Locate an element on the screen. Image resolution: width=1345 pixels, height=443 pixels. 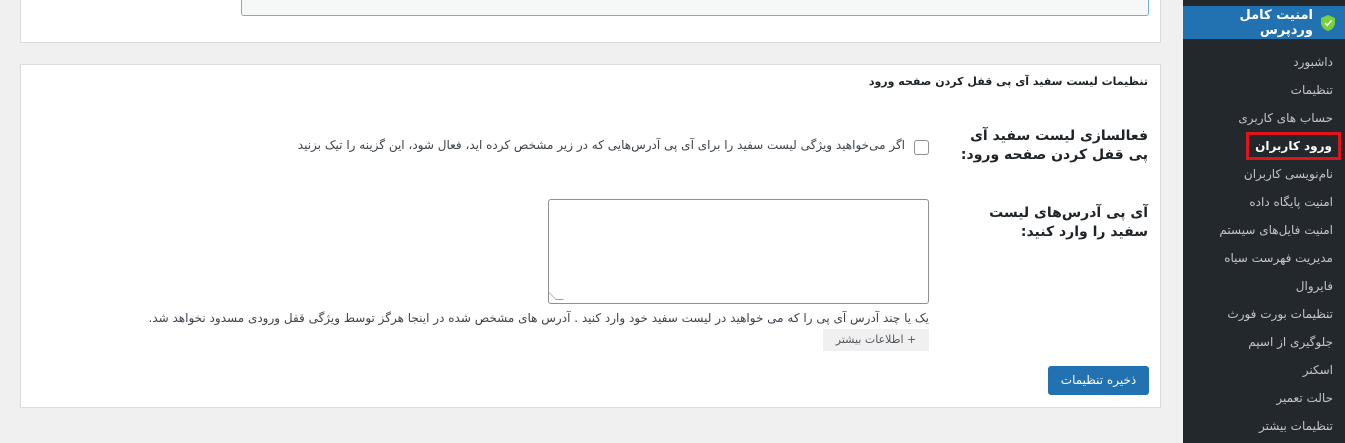
sidebar-item-brute-force: تنظیمات بورت فورث is located at coordinates (1264, 314).